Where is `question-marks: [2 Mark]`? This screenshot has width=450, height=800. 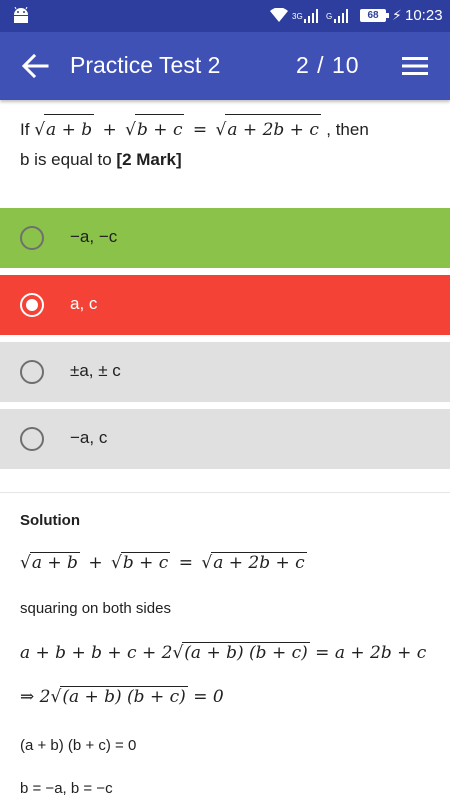 question-marks: [2 Mark] is located at coordinates (149, 159).